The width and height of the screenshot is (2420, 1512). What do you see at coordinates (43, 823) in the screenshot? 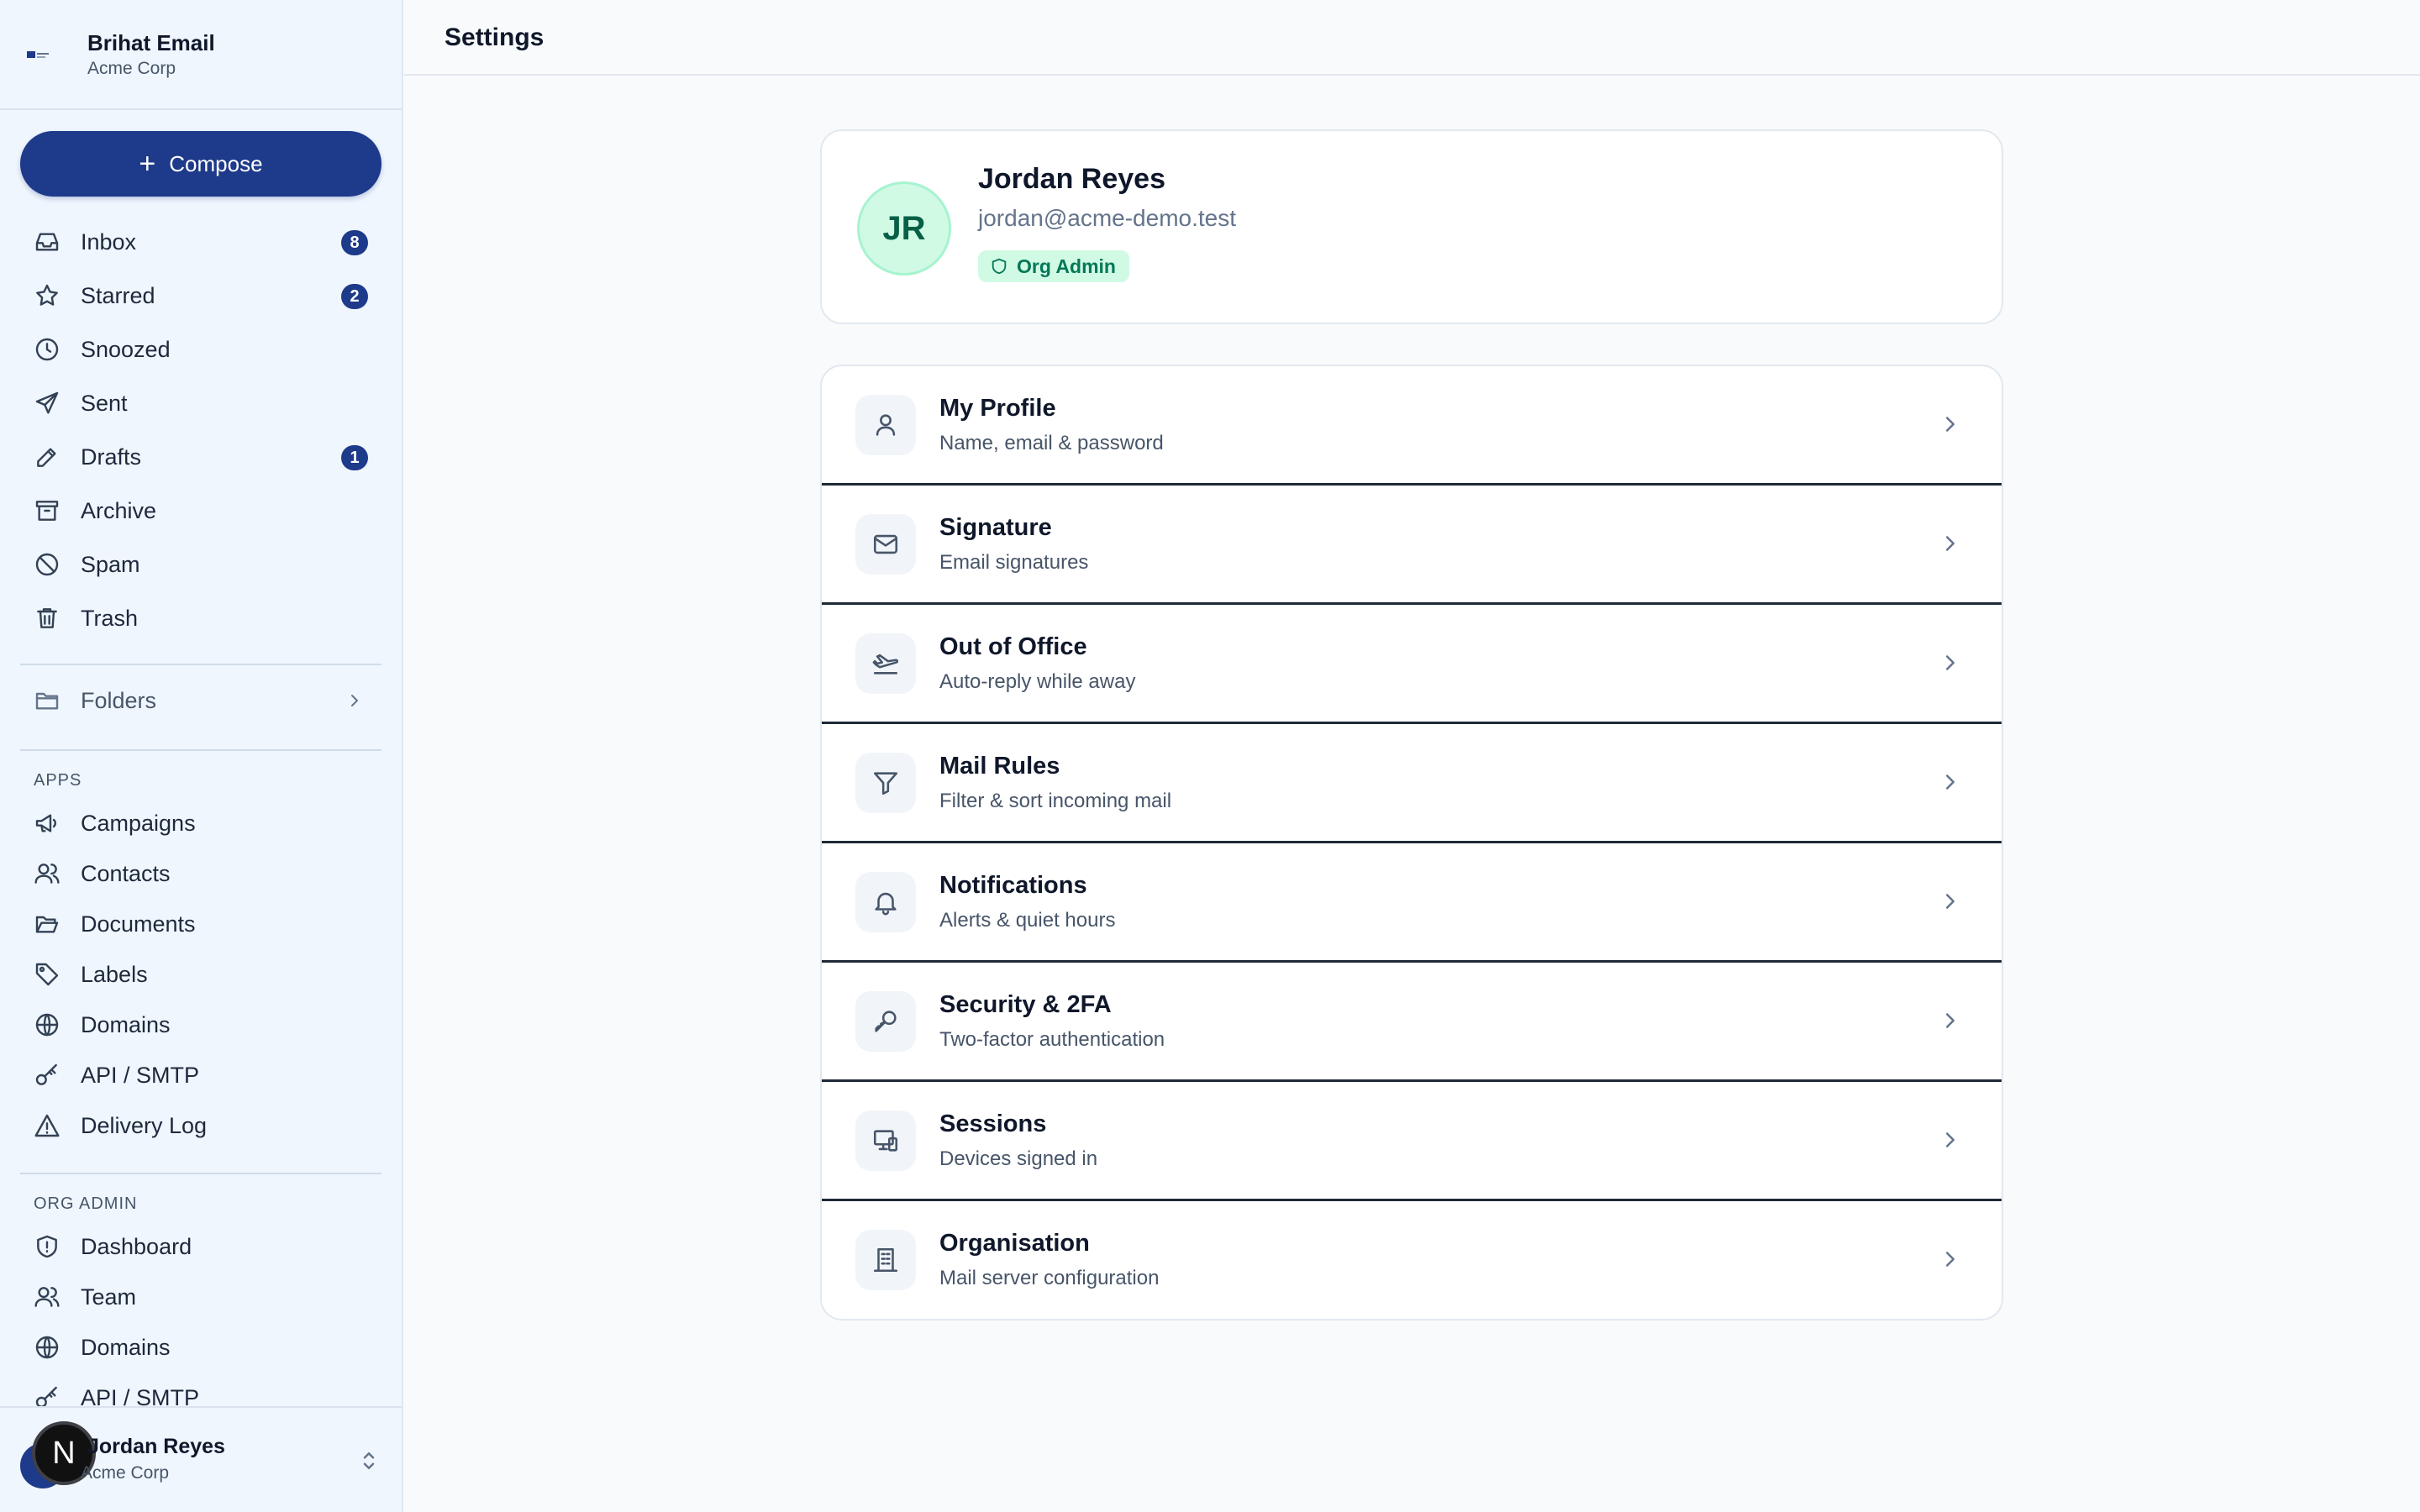
I see `megaphone-icon` at bounding box center [43, 823].